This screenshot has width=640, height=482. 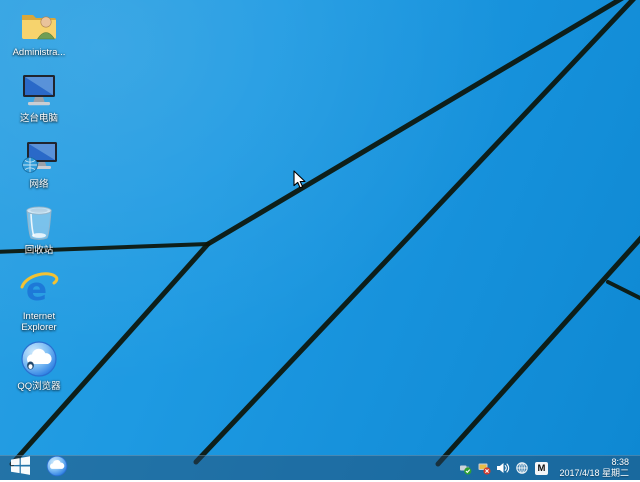 I want to click on windows-logo-icon, so click(x=20, y=468).